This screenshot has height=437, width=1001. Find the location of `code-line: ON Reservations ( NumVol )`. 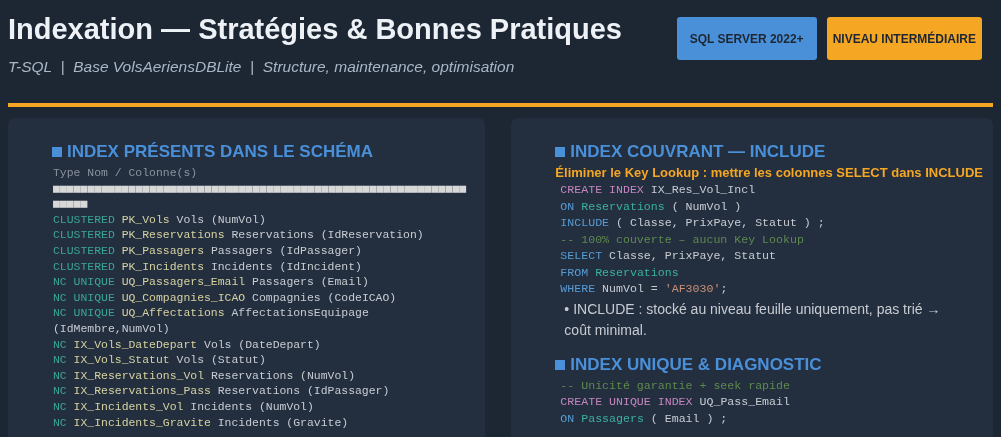

code-line: ON Reservations ( NumVol ) is located at coordinates (651, 206).